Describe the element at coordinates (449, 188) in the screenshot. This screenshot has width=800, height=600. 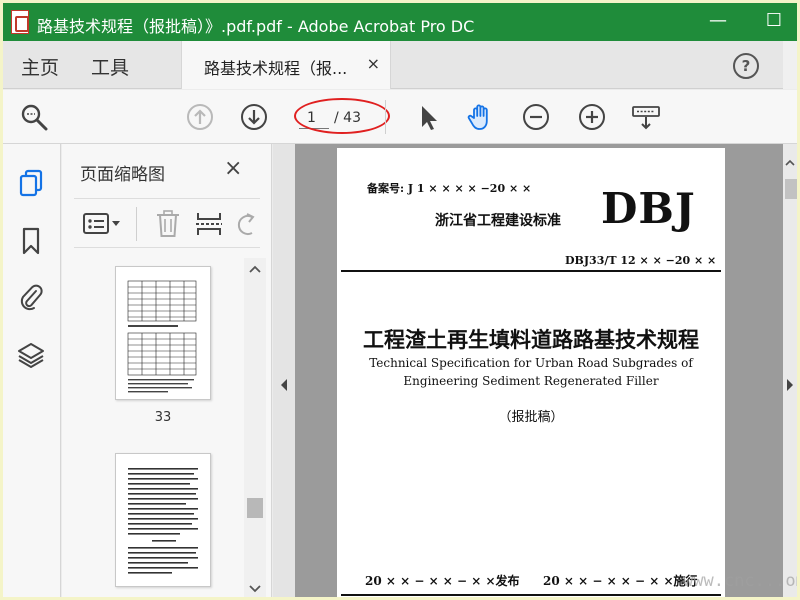
I see `record-number: 备案号: J 1 × × × × −20 × ×` at that location.